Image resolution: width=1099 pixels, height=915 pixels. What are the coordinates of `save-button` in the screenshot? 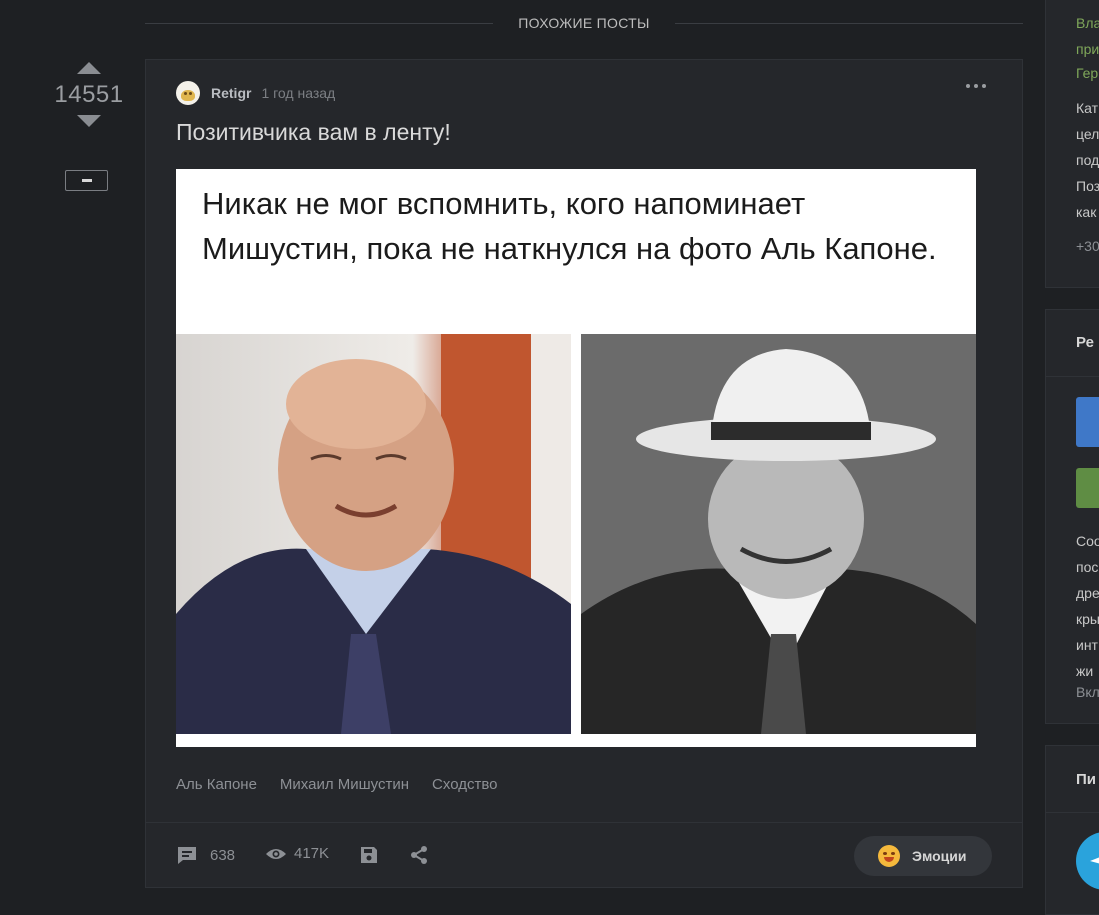 It's located at (369, 855).